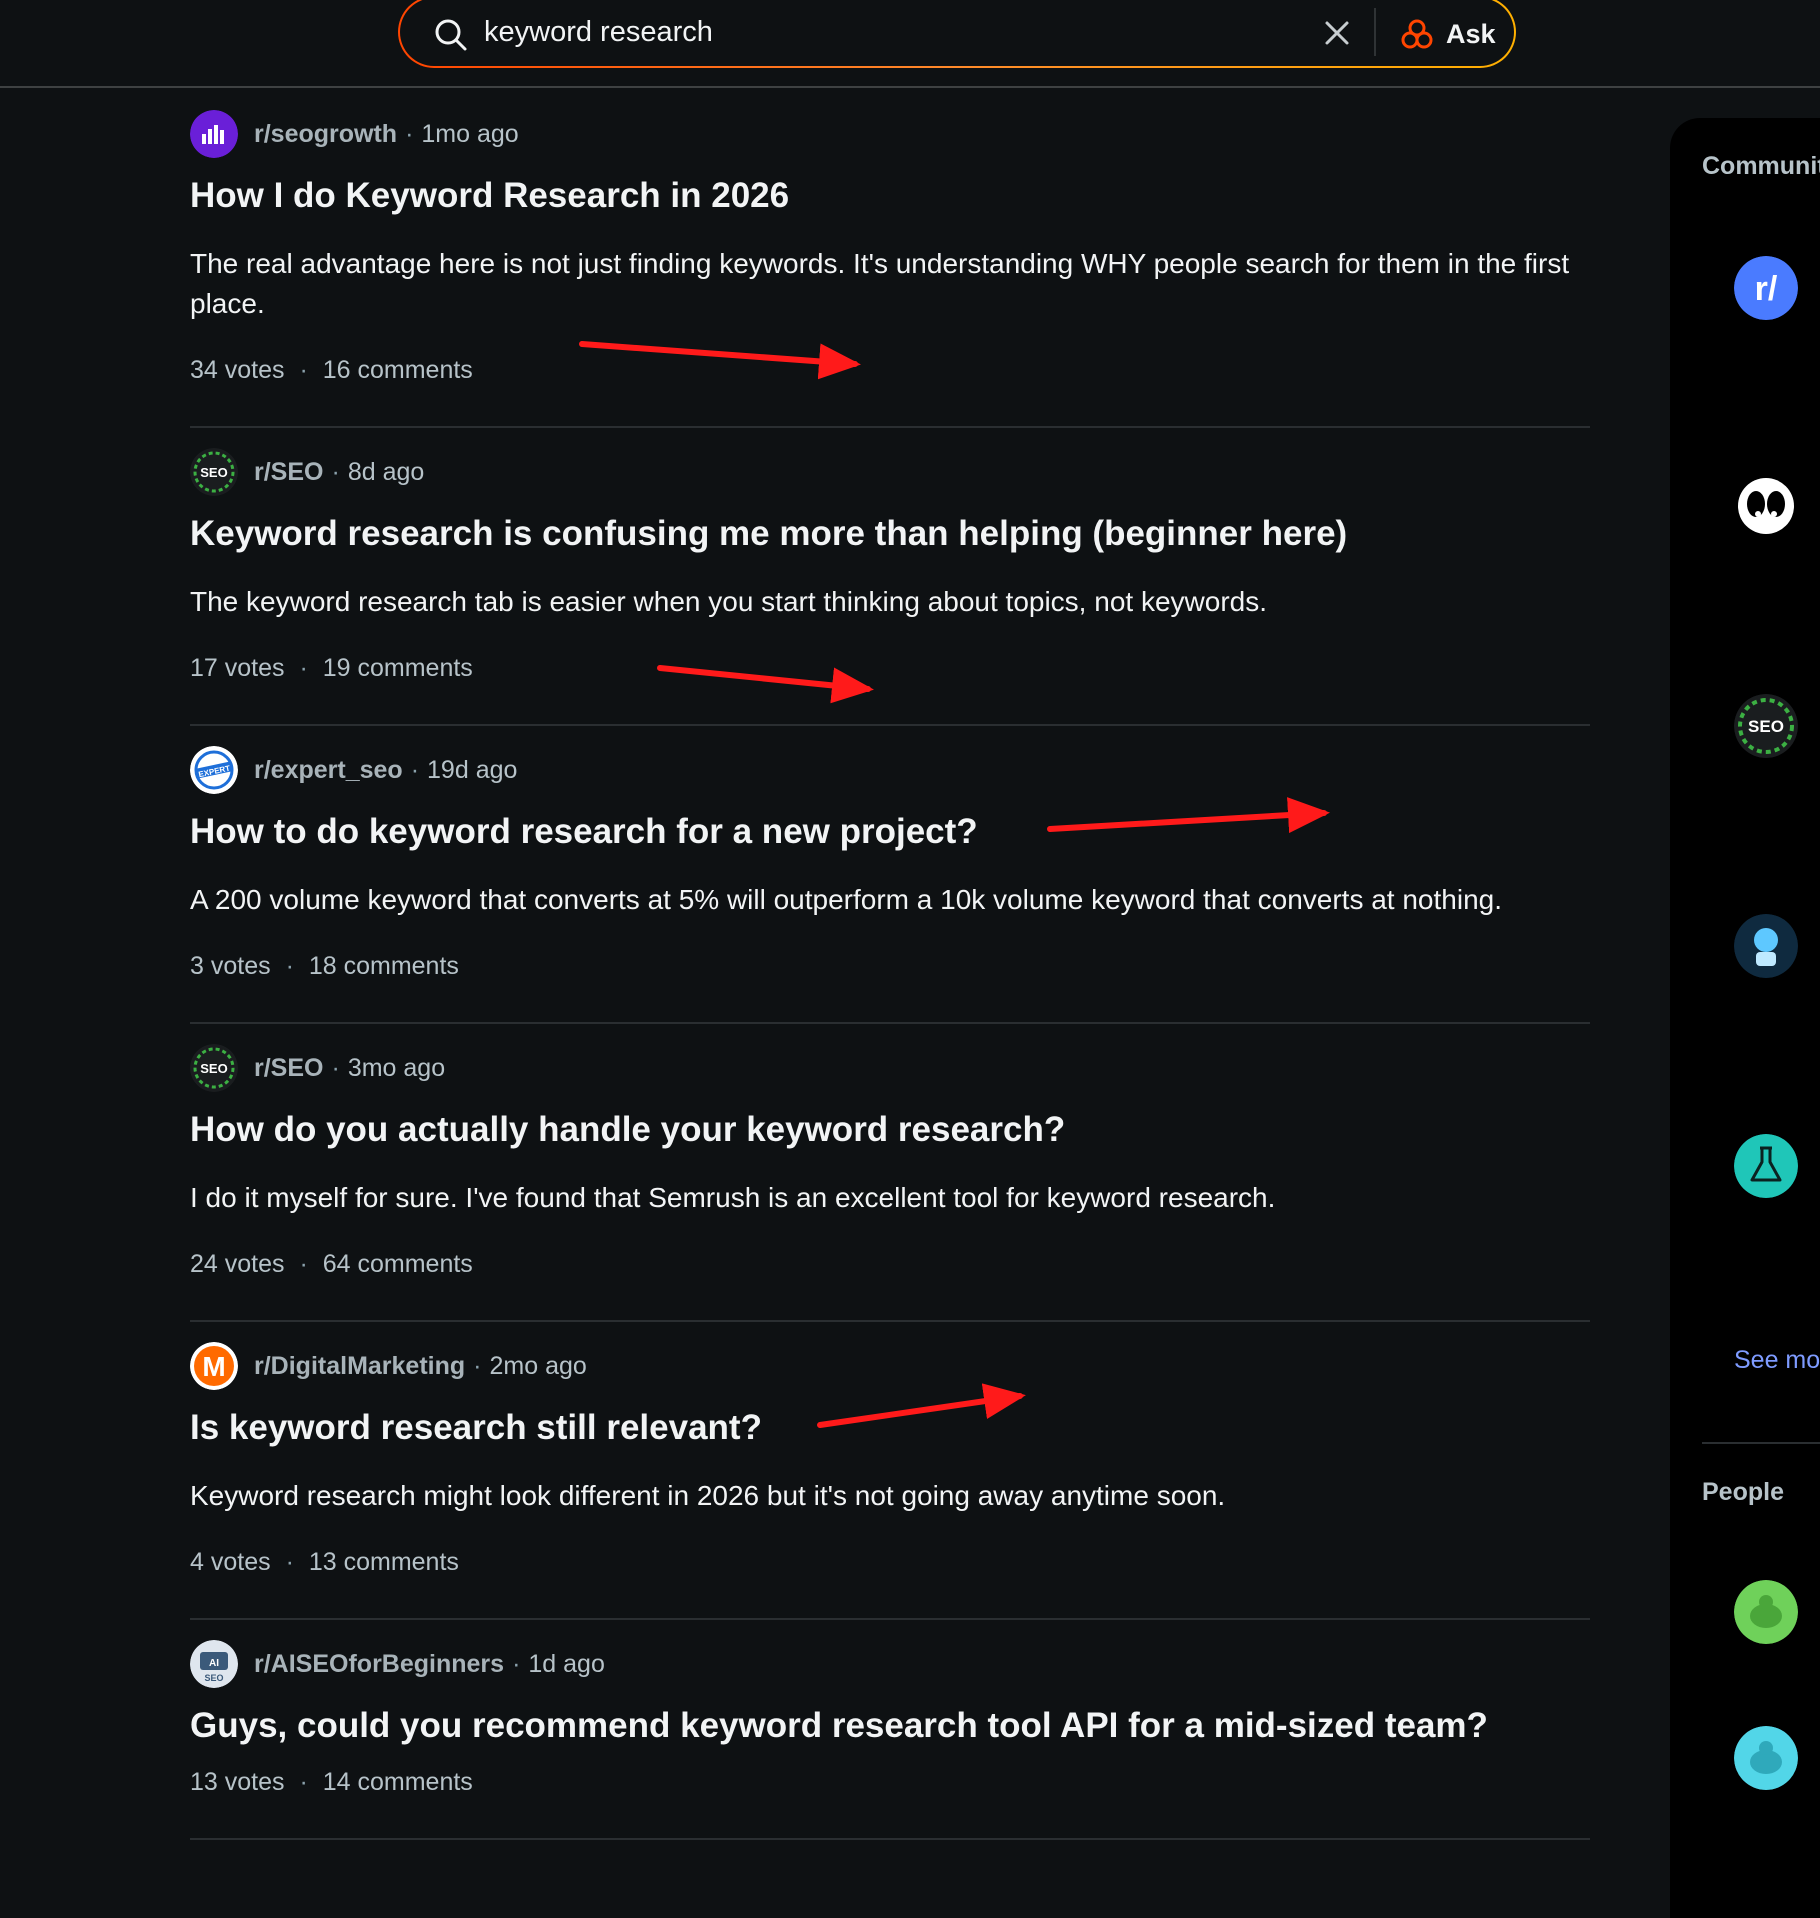  I want to click on subreddit-avatar: AI SEO, so click(214, 1664).